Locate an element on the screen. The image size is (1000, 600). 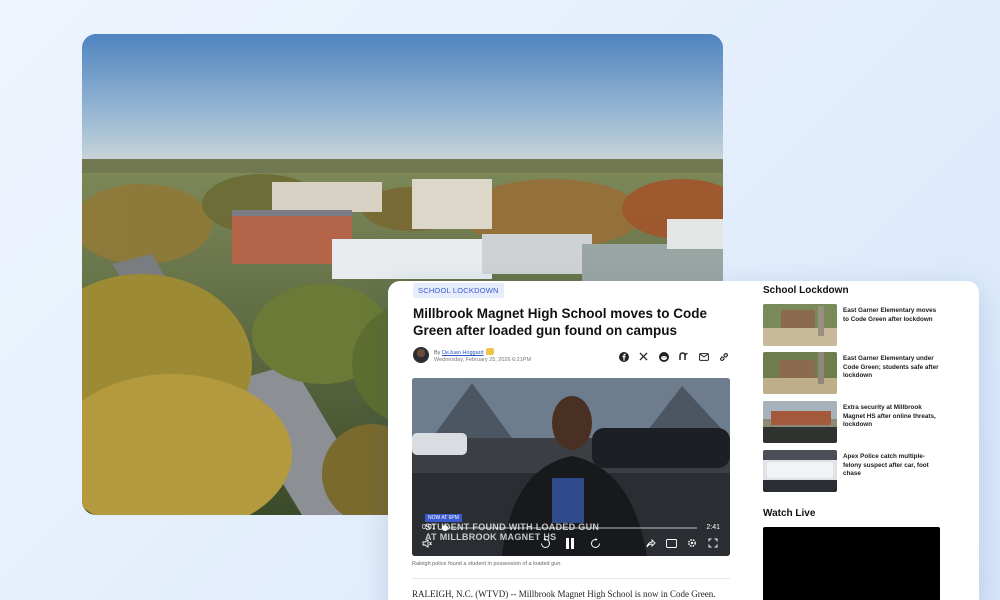
forward-10-icon is located at coordinates (595, 543).